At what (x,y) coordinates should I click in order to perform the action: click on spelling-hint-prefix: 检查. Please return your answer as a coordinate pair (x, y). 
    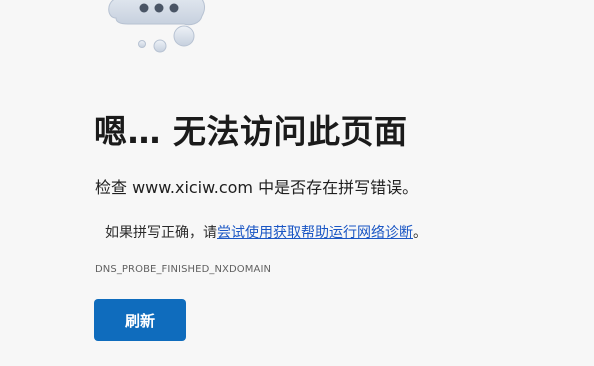
    Looking at the image, I should click on (114, 187).